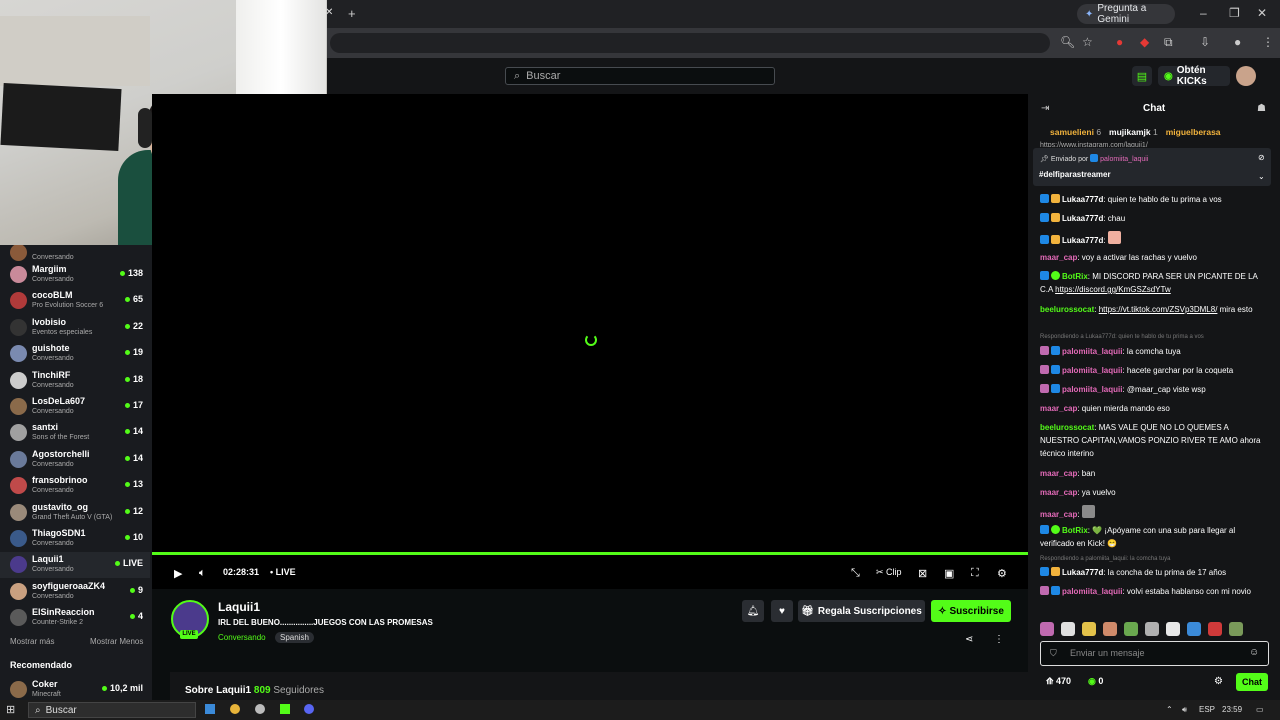 The width and height of the screenshot is (1280, 720). I want to click on gifter: miguelberasa, so click(1193, 132).